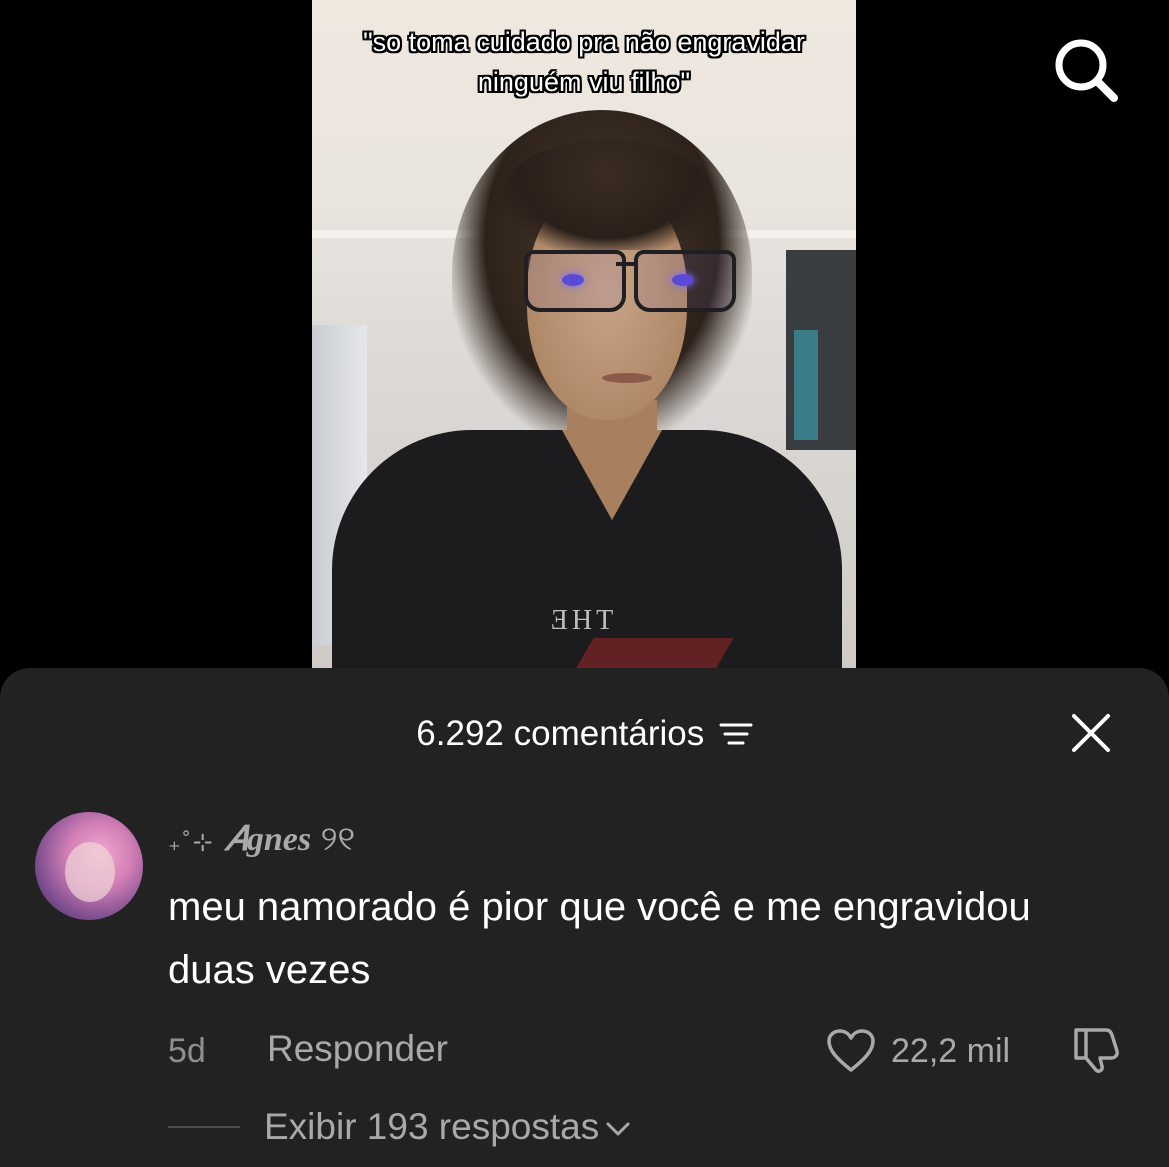 The width and height of the screenshot is (1169, 1167). I want to click on shirt-collar, so click(612, 475).